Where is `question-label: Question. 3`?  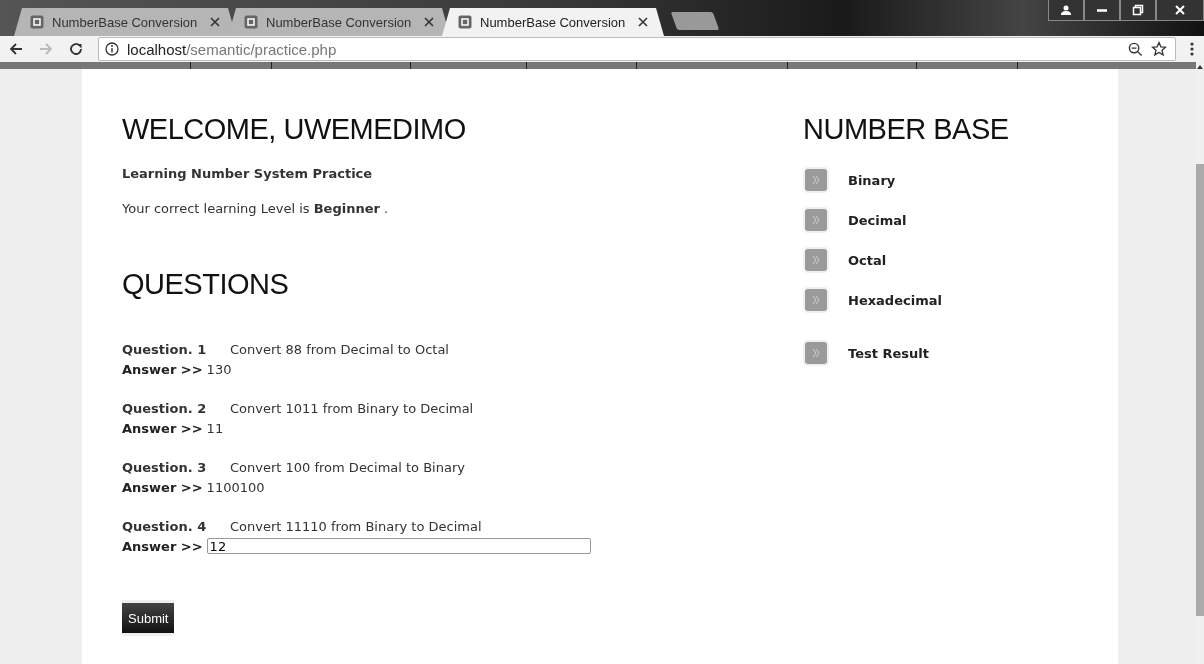
question-label: Question. 3 is located at coordinates (165, 467).